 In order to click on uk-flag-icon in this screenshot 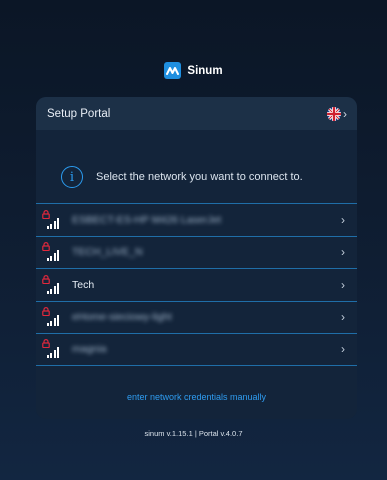, I will do `click(334, 113)`.